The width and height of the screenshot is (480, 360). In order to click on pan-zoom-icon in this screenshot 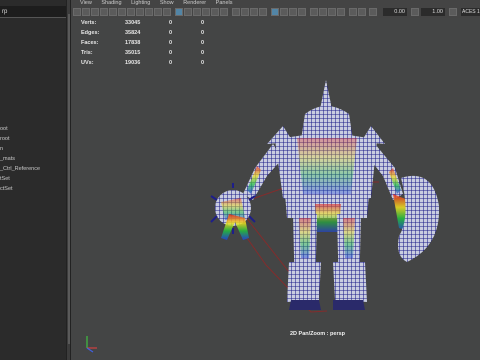, I will do `click(332, 12)`.